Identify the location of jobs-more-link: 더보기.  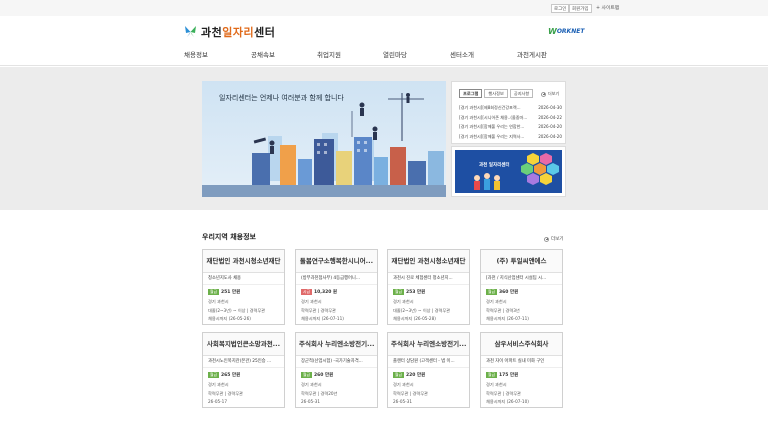
(553, 239).